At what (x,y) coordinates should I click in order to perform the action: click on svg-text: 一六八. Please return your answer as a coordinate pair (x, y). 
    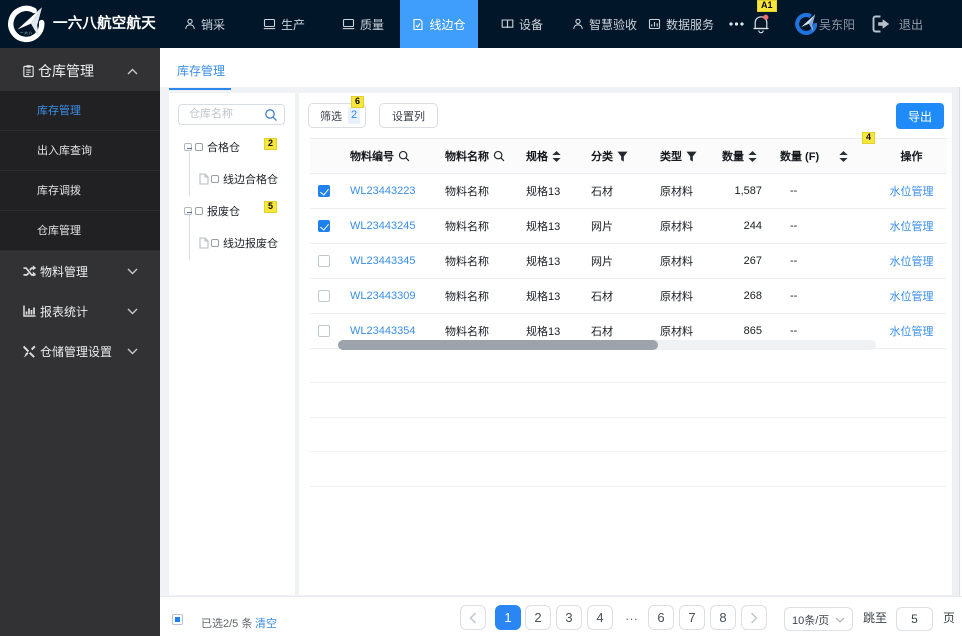
    Looking at the image, I should click on (26, 32).